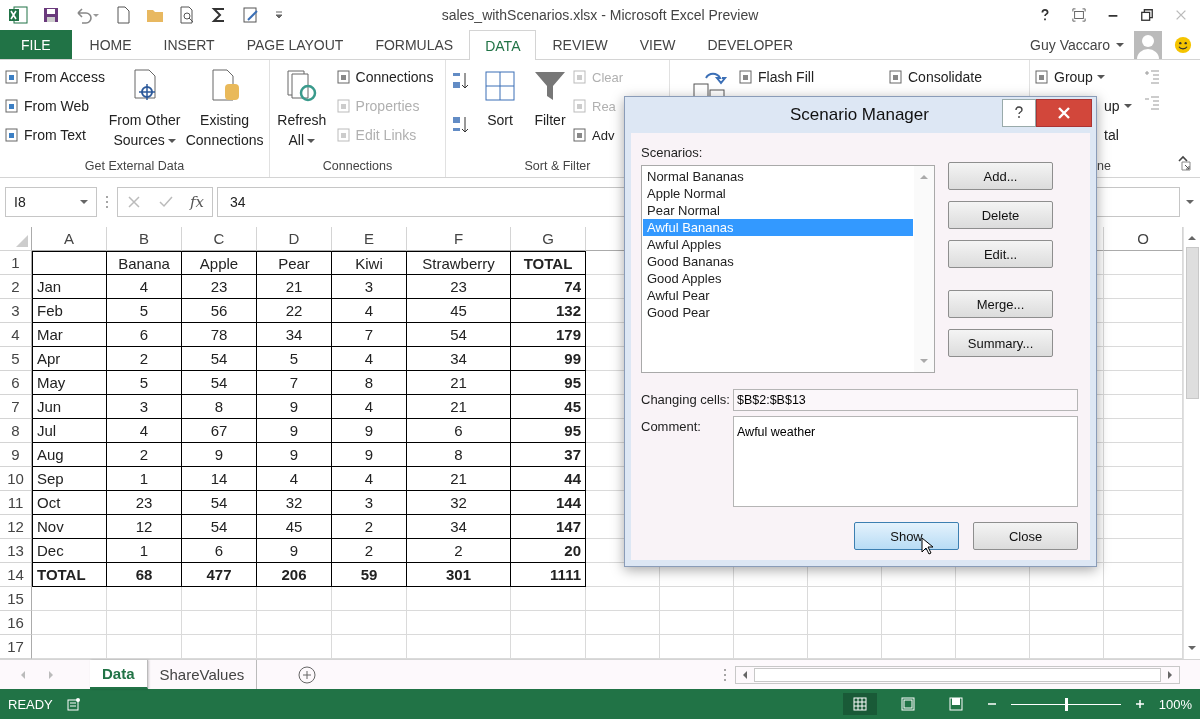 The width and height of the screenshot is (1200, 720). I want to click on group-label: ne, so click(1104, 166).